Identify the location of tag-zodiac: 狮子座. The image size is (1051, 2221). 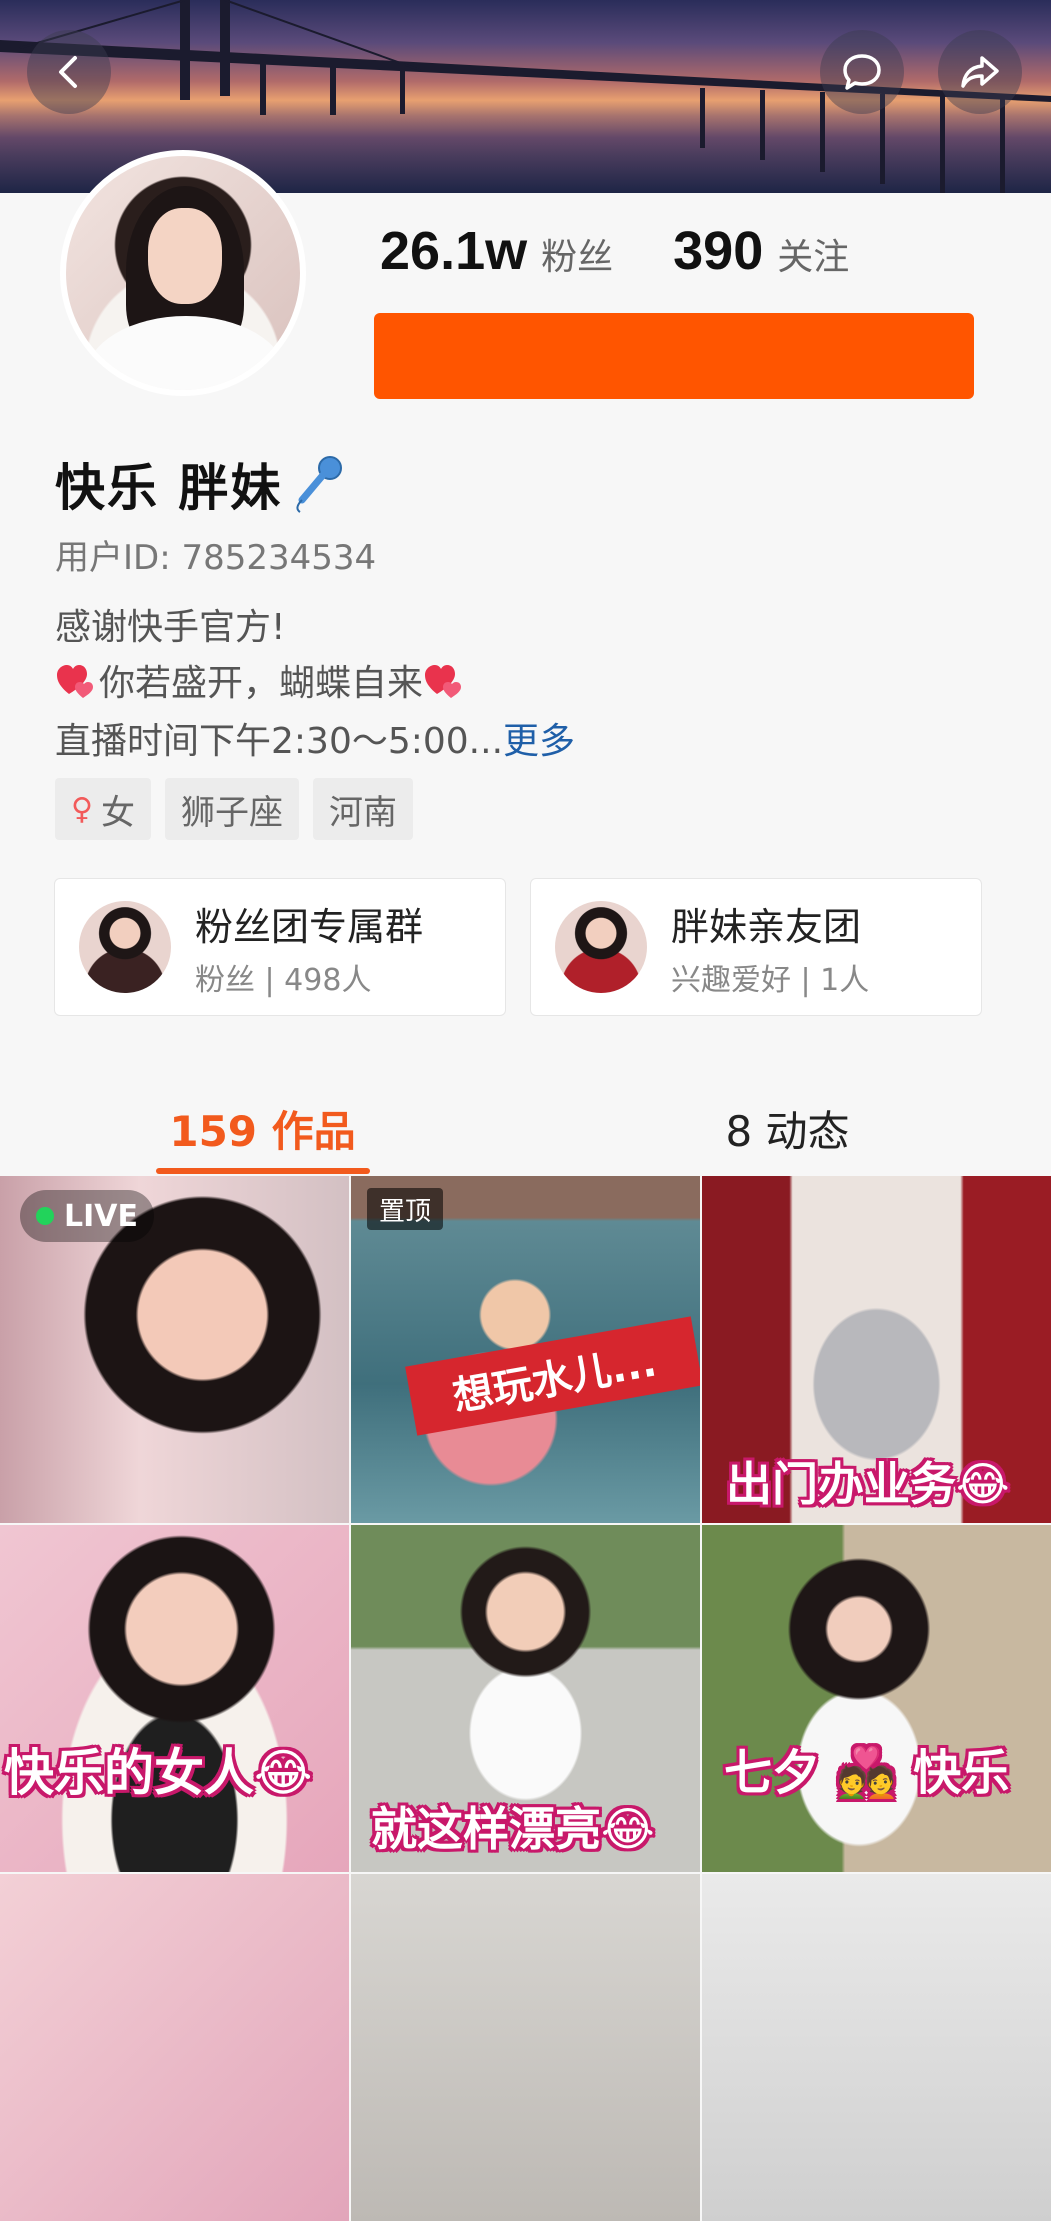
(231, 809).